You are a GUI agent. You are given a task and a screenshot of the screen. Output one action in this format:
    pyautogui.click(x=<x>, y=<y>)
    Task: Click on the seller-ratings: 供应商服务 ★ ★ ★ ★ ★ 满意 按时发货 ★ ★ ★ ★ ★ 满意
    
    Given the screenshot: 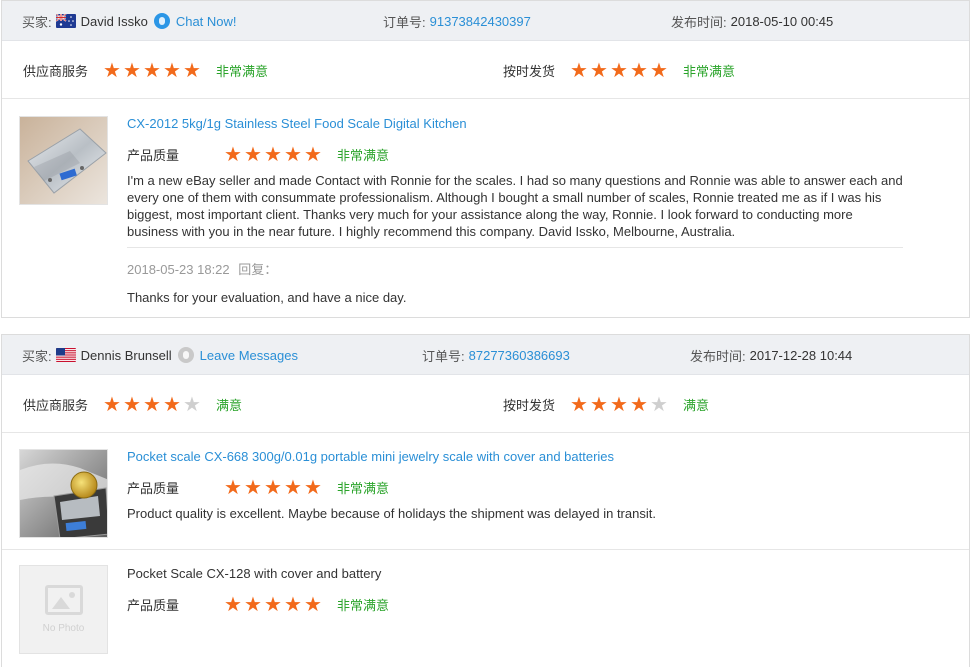 What is the action you would take?
    pyautogui.click(x=485, y=404)
    